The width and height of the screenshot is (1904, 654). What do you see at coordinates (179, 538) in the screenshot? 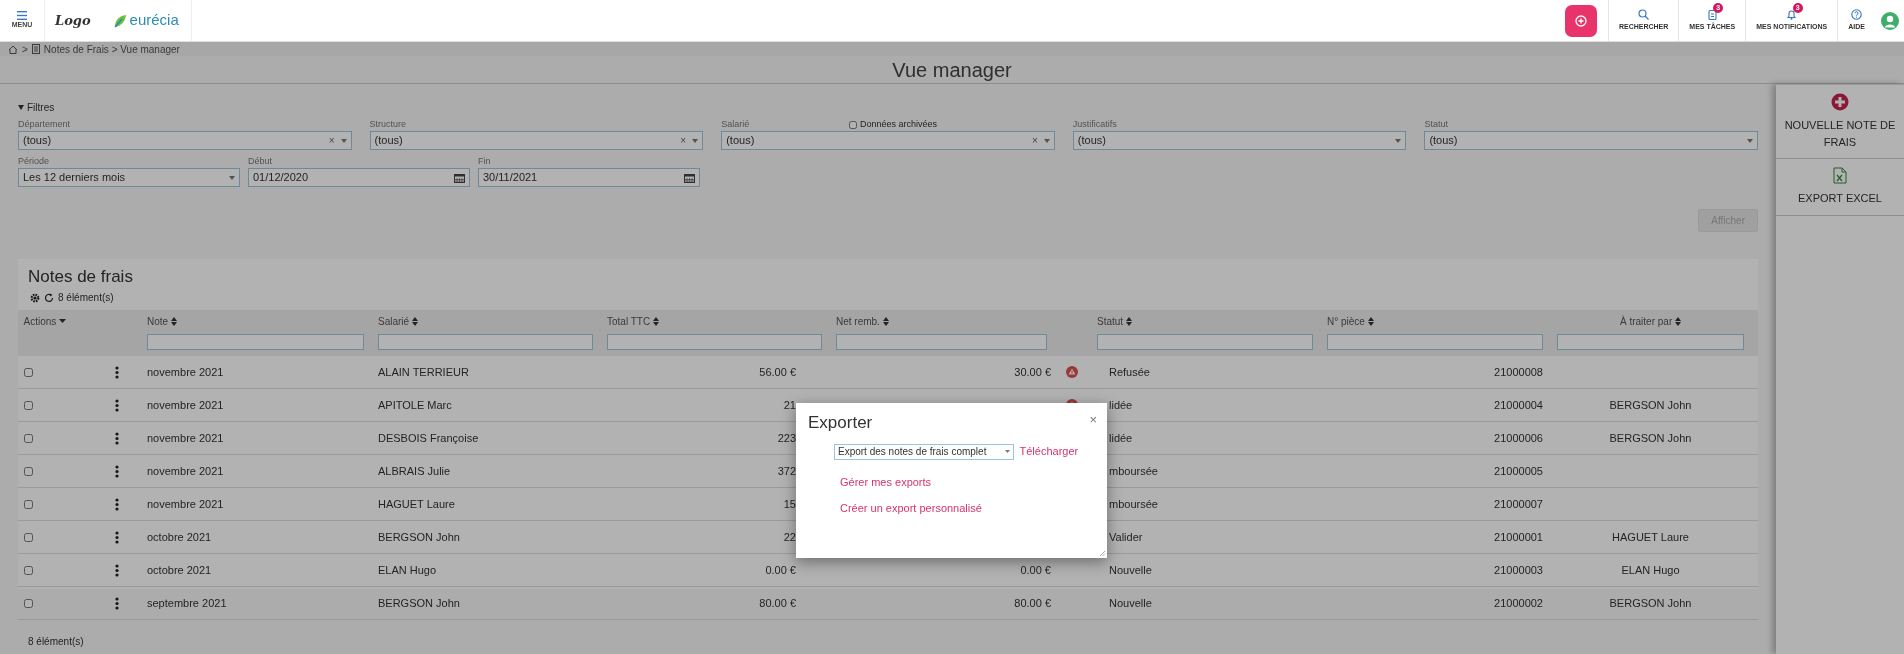
I see `table-cell-text: octobre 2021` at bounding box center [179, 538].